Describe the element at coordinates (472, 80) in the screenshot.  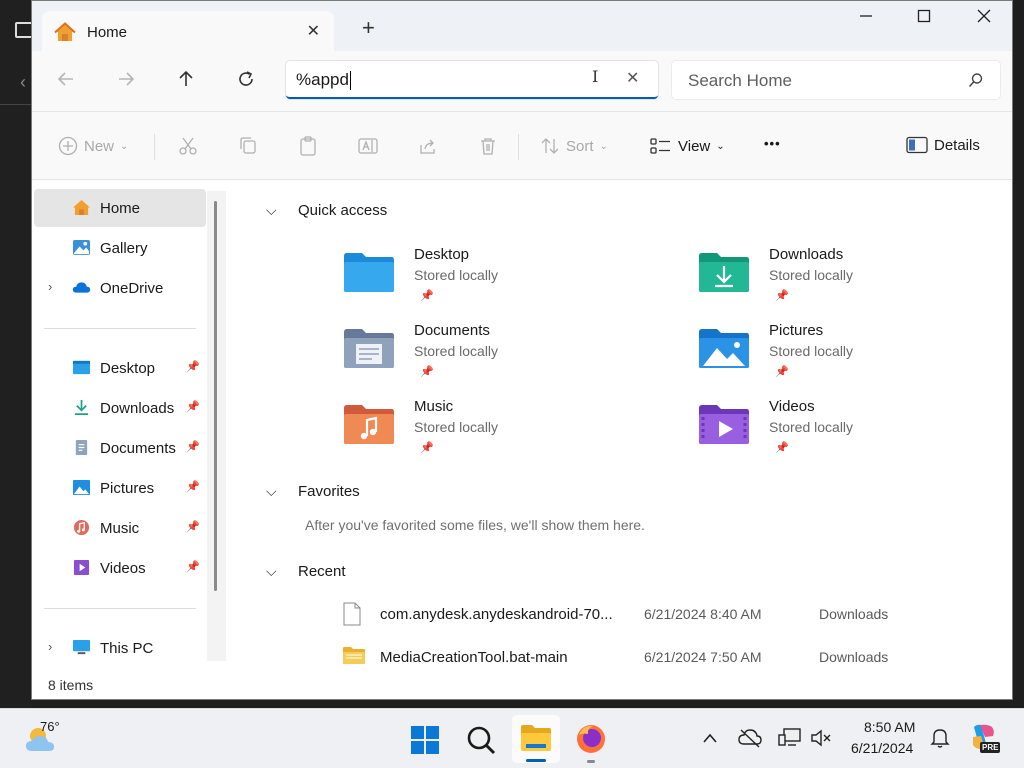
I see `address-bar: %appd I ✕` at that location.